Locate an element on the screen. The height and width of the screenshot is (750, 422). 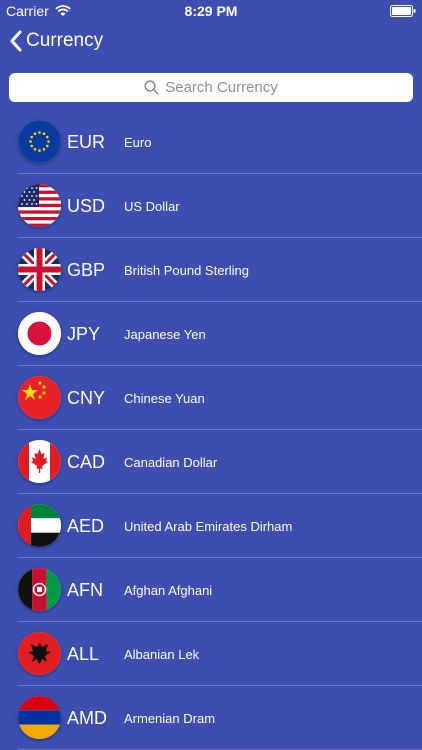
cn-flag-icon is located at coordinates (39, 397).